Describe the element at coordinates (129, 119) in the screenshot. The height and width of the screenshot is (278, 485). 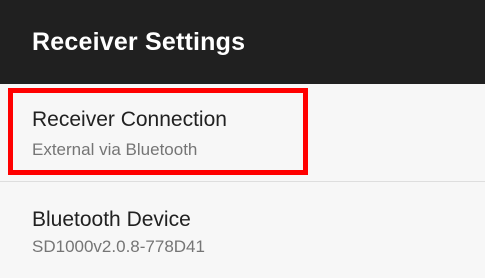
I see `preference-title: Receiver Connection` at that location.